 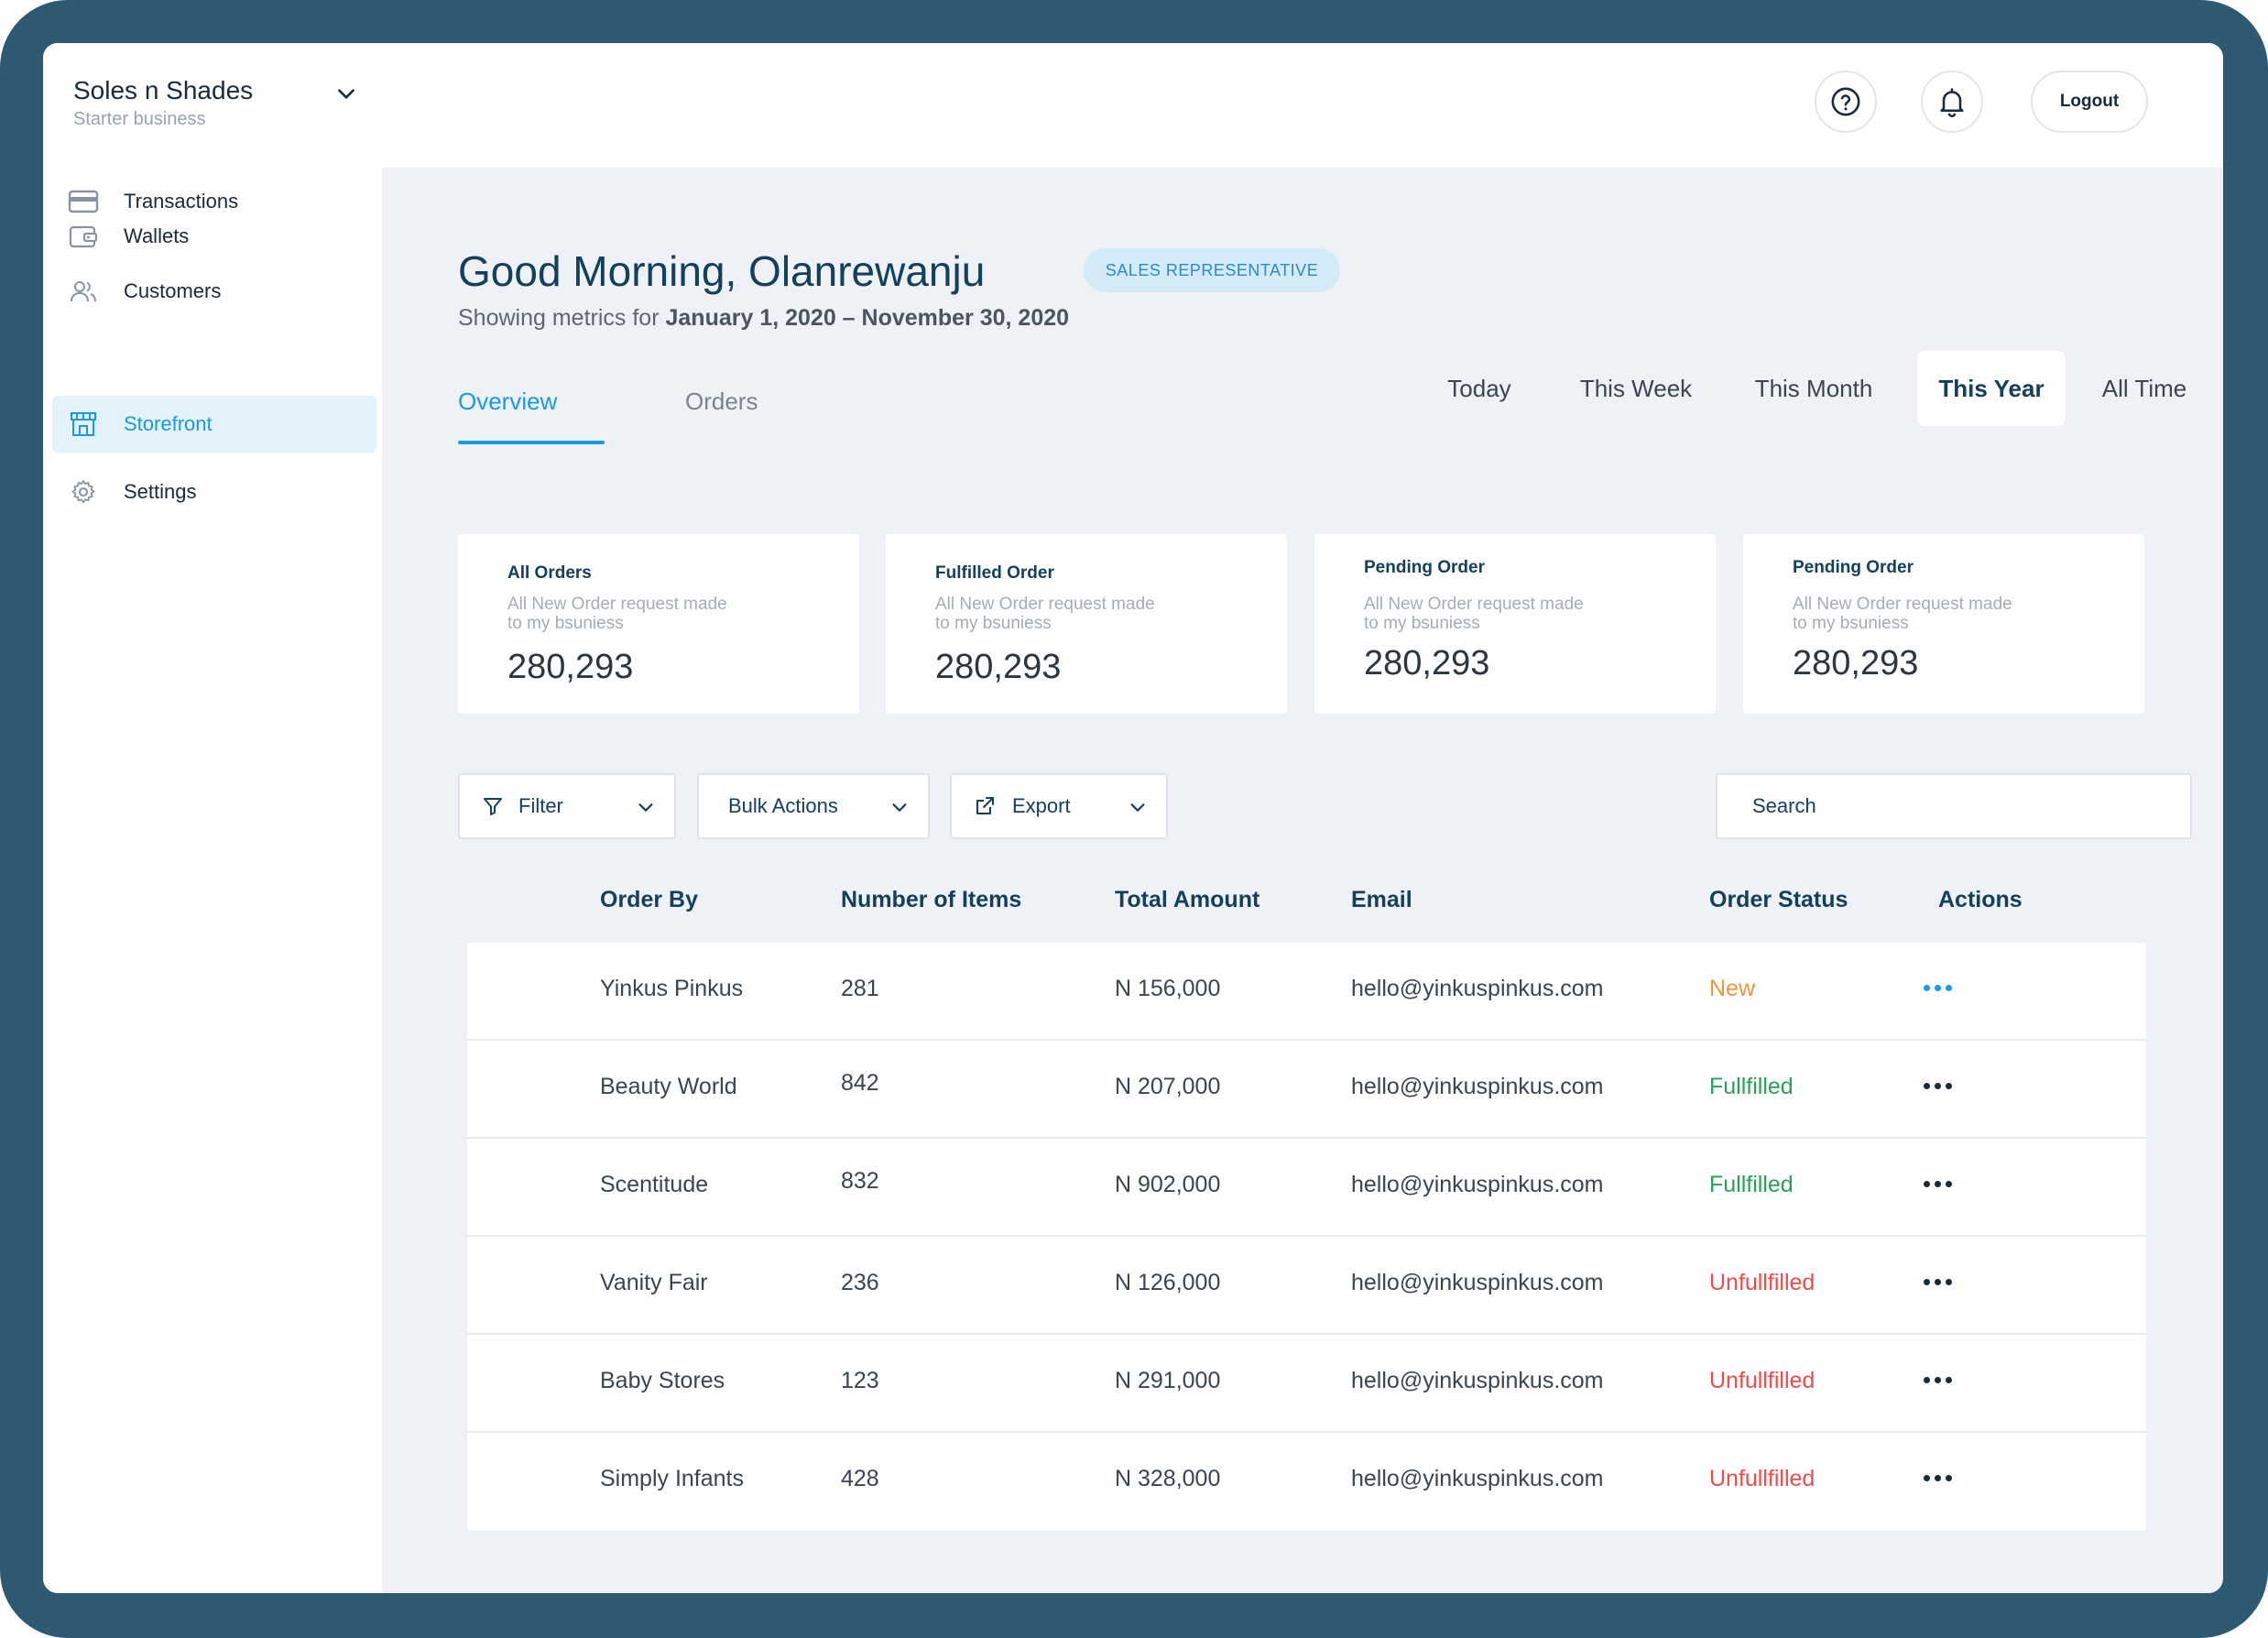 I want to click on bulk-actions-dropdown: Bulk Actions, so click(x=813, y=806).